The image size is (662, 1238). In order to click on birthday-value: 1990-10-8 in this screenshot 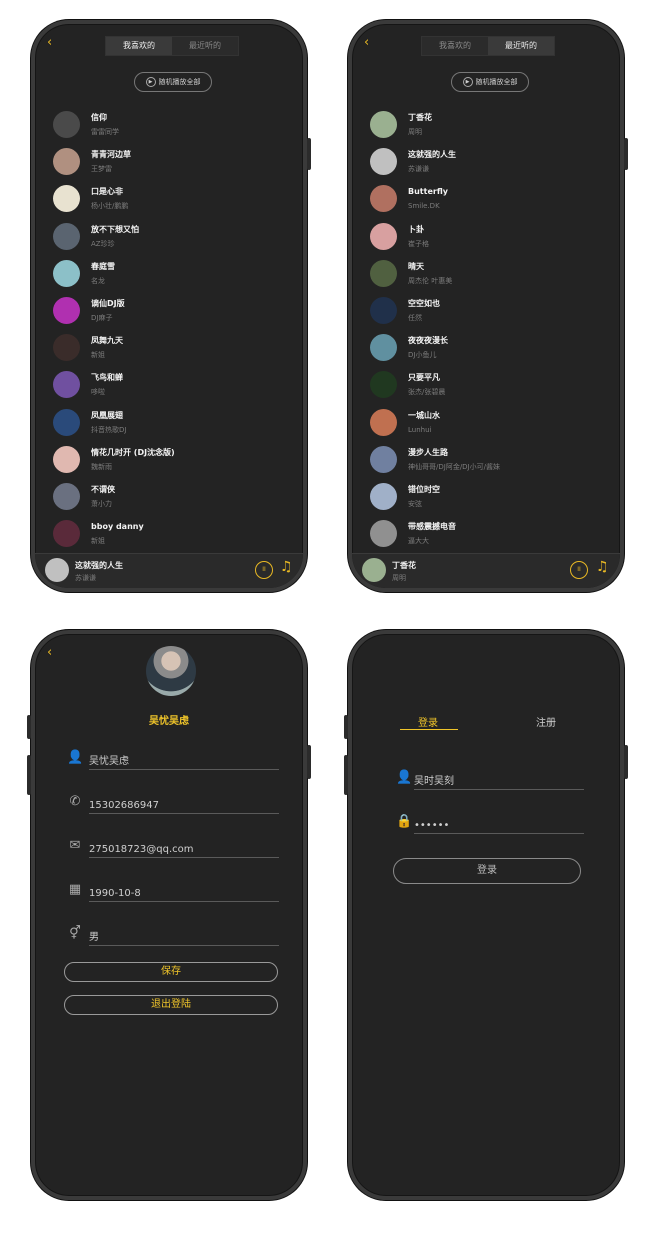, I will do `click(184, 895)`.